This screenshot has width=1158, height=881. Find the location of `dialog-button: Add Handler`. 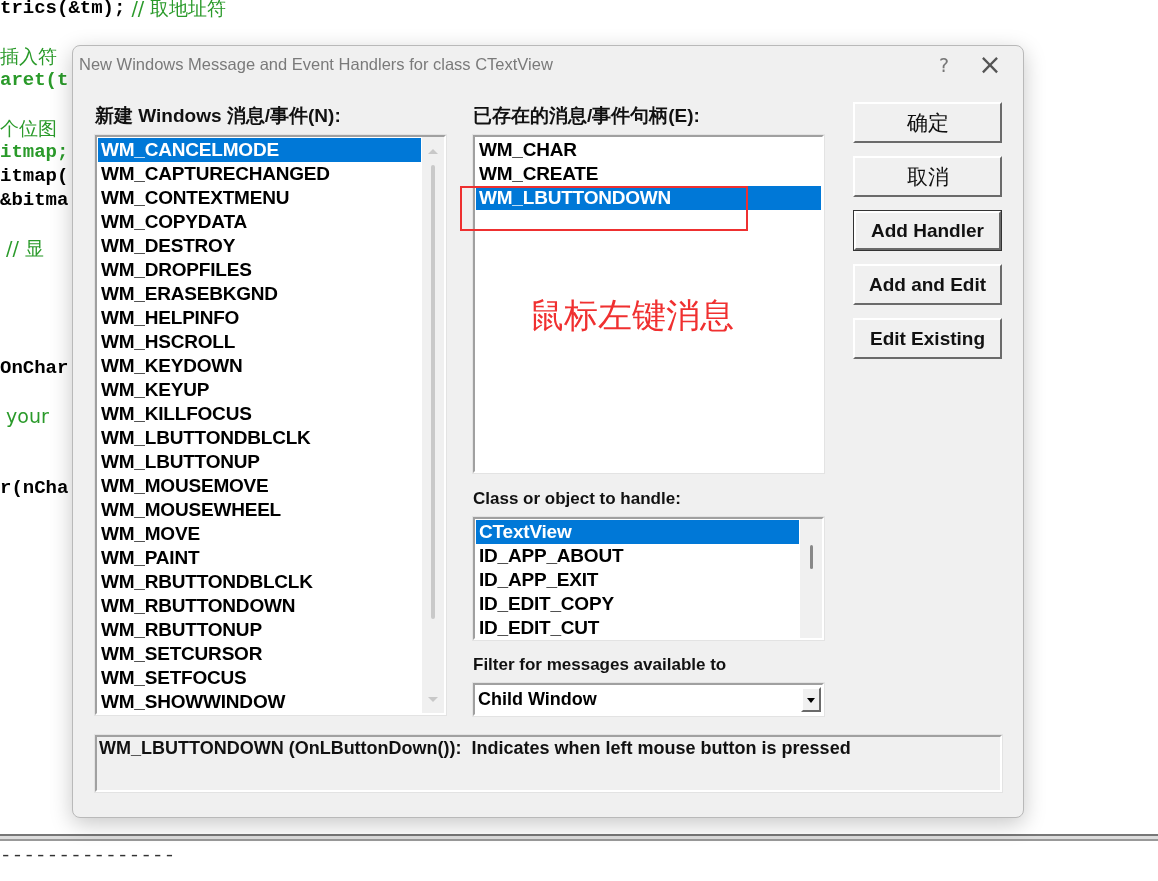

dialog-button: Add Handler is located at coordinates (927, 230).